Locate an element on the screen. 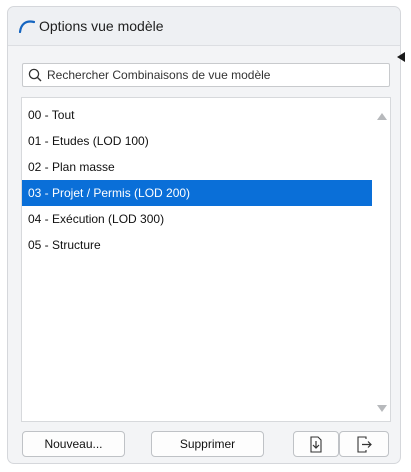 This screenshot has width=411, height=472. import-icon is located at coordinates (316, 444).